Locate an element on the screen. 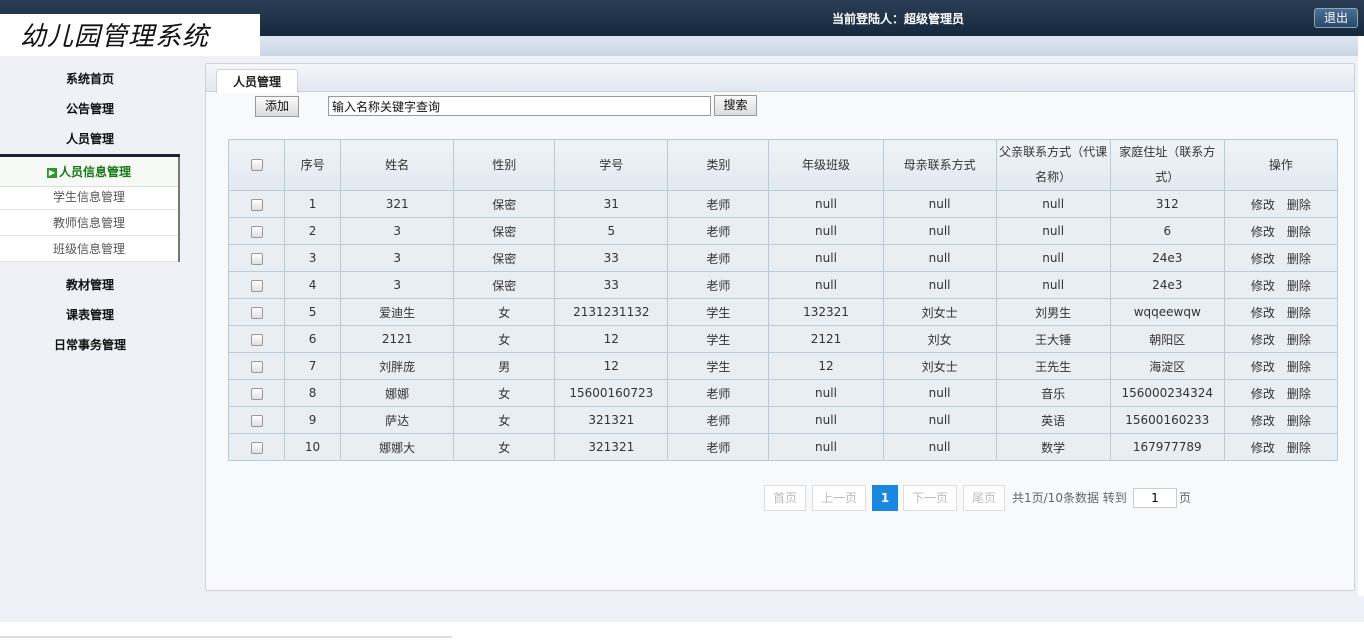 The width and height of the screenshot is (1364, 641). table-cell: 12 is located at coordinates (611, 366).